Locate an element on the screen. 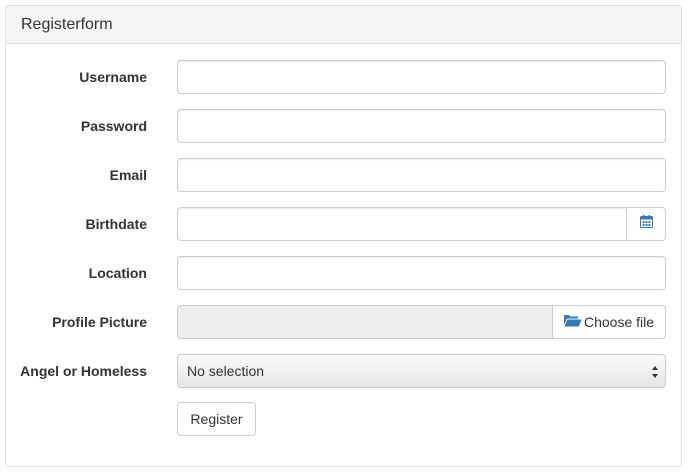  password-row: Password is located at coordinates (343, 126).